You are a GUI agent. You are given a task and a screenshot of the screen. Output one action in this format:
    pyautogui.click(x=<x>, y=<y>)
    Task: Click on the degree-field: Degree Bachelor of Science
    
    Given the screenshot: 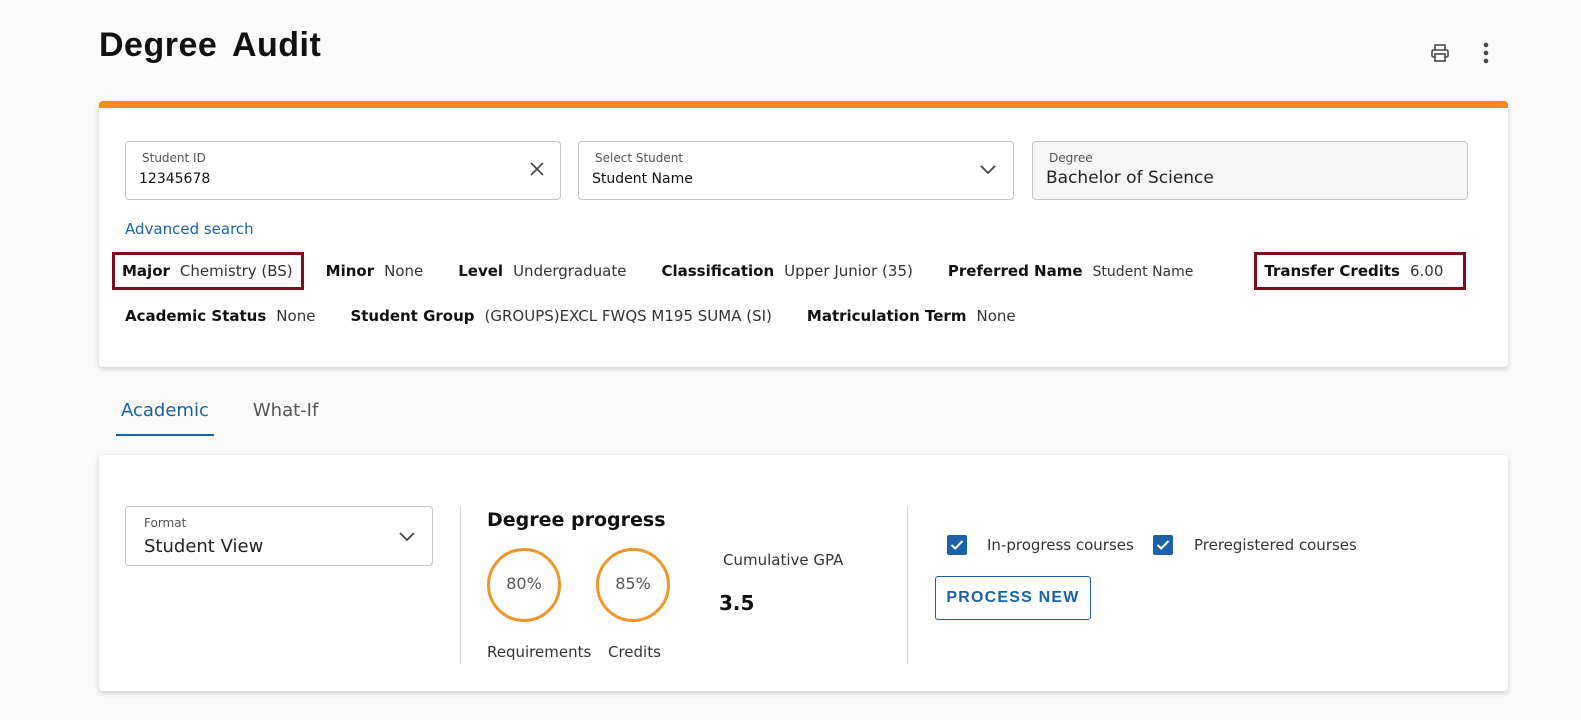 What is the action you would take?
    pyautogui.click(x=1250, y=170)
    